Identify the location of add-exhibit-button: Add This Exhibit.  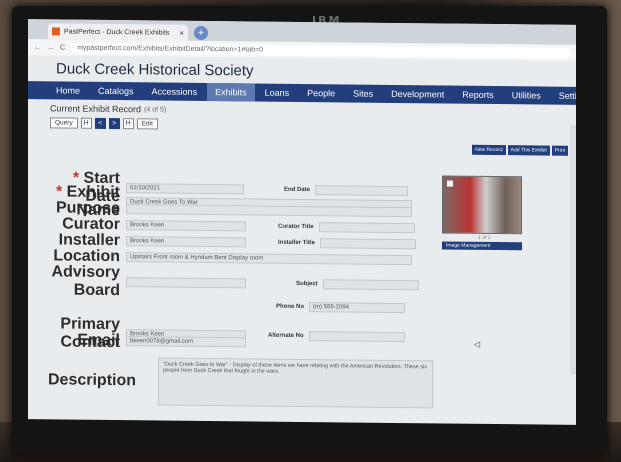
(528, 150).